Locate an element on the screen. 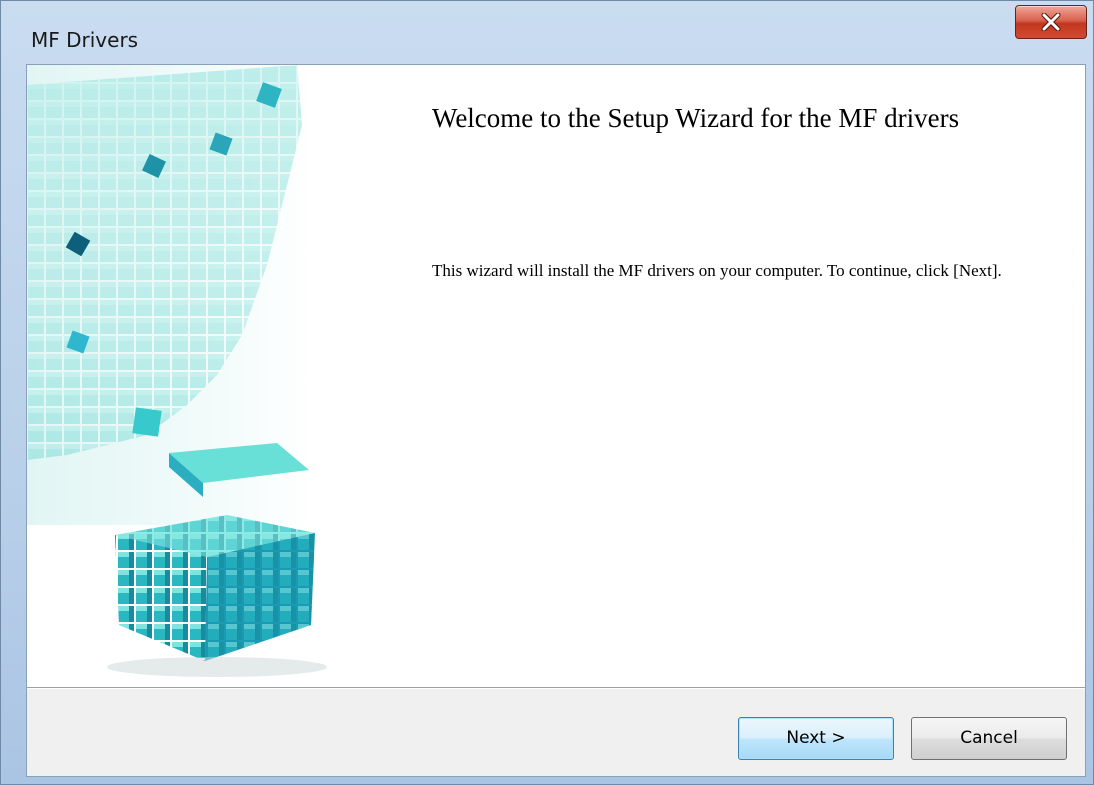  cancel-button: Cancel is located at coordinates (989, 738).